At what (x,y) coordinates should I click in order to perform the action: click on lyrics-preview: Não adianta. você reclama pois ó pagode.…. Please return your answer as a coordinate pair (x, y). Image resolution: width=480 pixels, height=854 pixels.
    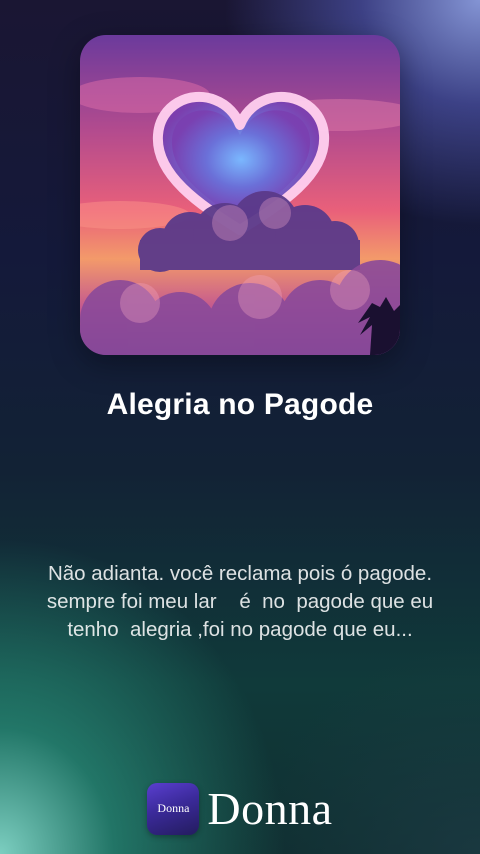
    Looking at the image, I should click on (240, 602).